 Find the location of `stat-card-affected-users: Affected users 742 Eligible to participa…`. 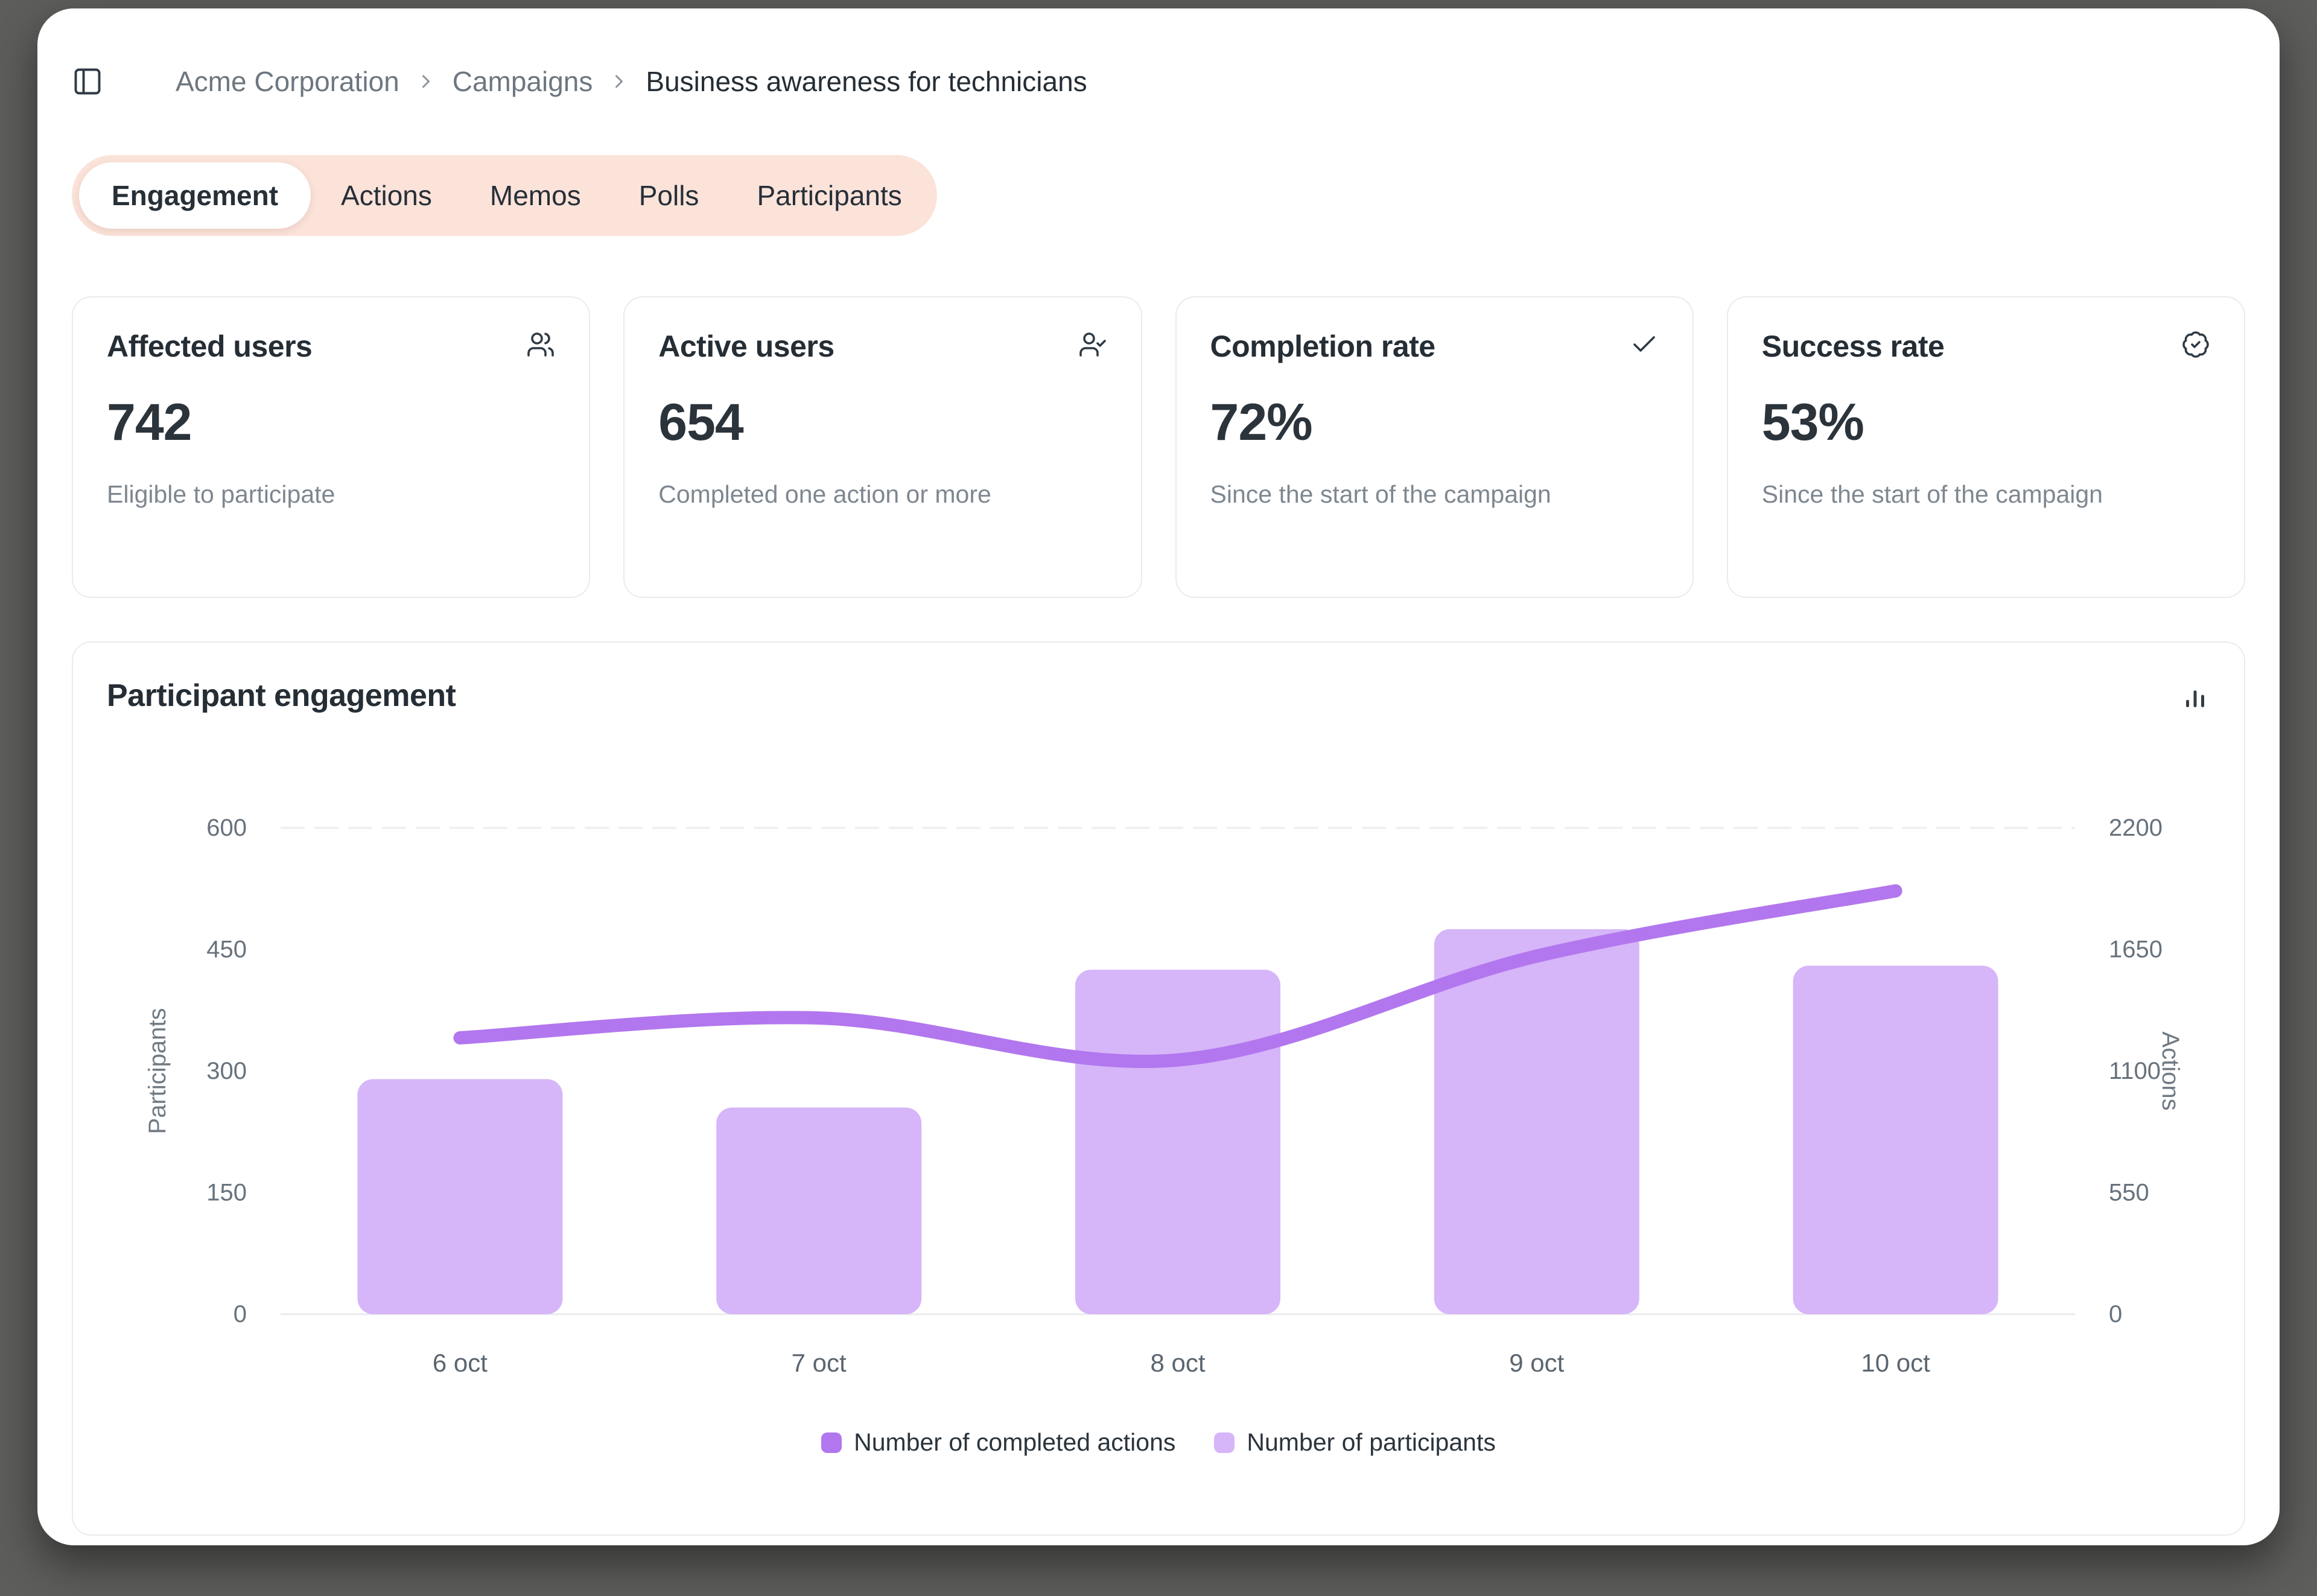

stat-card-affected-users: Affected users 742 Eligible to participa… is located at coordinates (332, 447).